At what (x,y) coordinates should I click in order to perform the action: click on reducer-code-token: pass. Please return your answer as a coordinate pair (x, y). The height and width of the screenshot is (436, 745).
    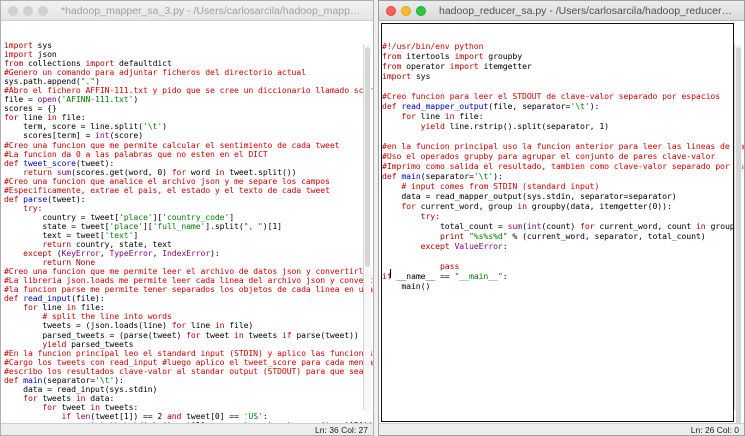
    Looking at the image, I should click on (421, 266).